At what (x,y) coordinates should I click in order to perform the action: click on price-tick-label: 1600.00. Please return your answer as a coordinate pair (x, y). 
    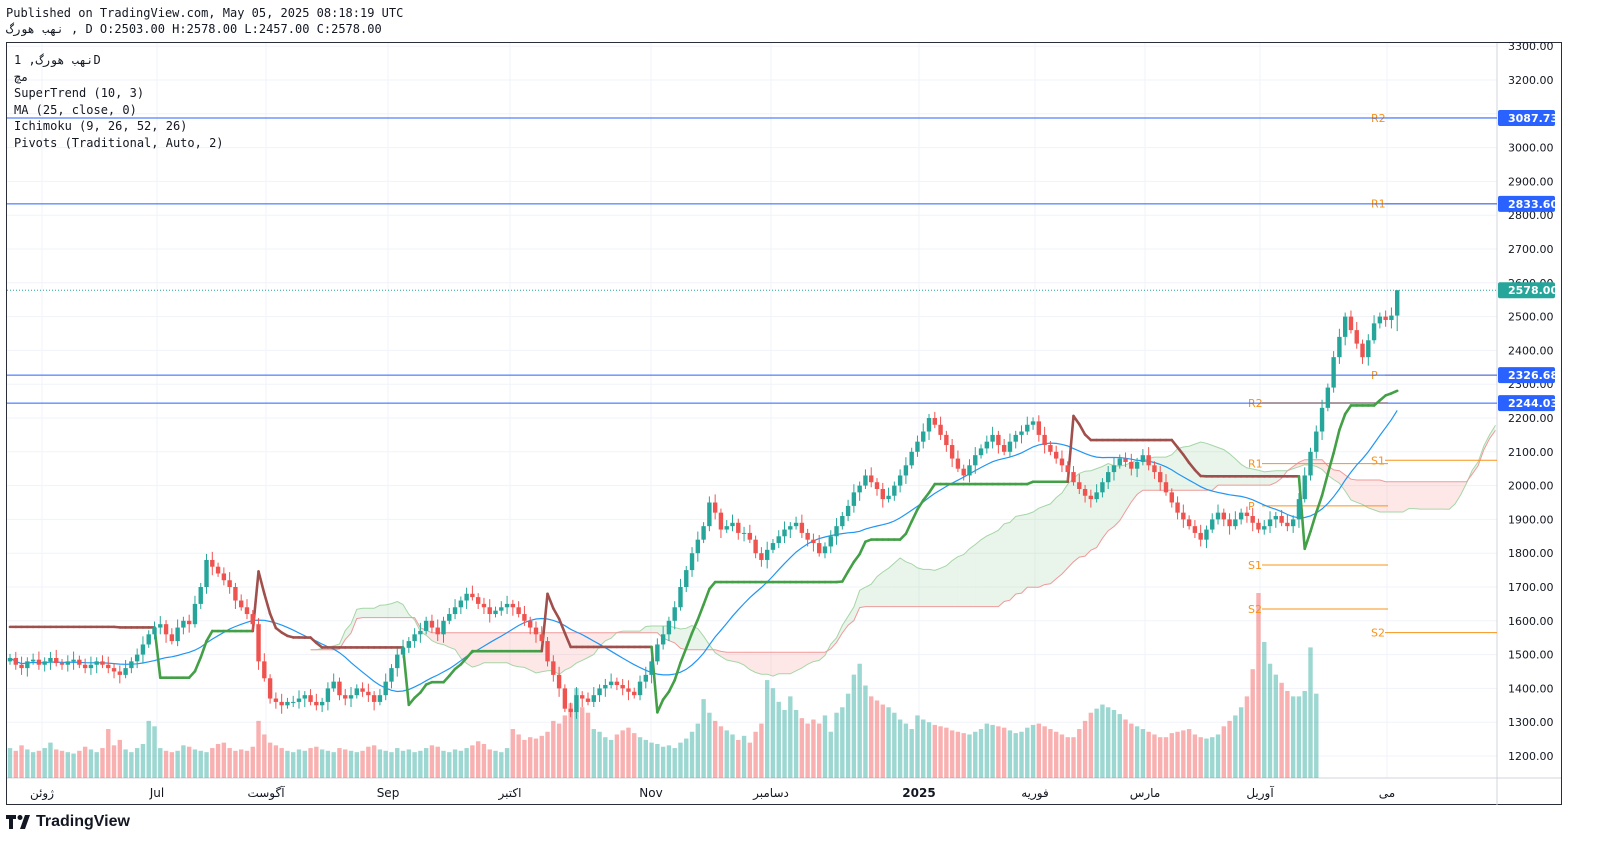
    Looking at the image, I should click on (1531, 621).